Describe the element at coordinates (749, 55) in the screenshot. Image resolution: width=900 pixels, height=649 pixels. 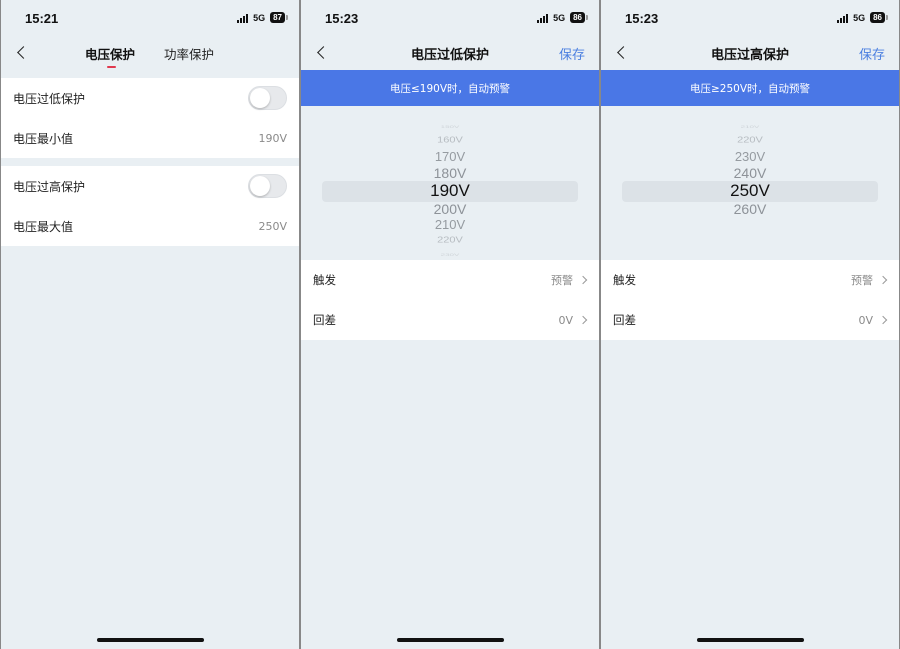
I see `page-title: 电压过高保护` at that location.